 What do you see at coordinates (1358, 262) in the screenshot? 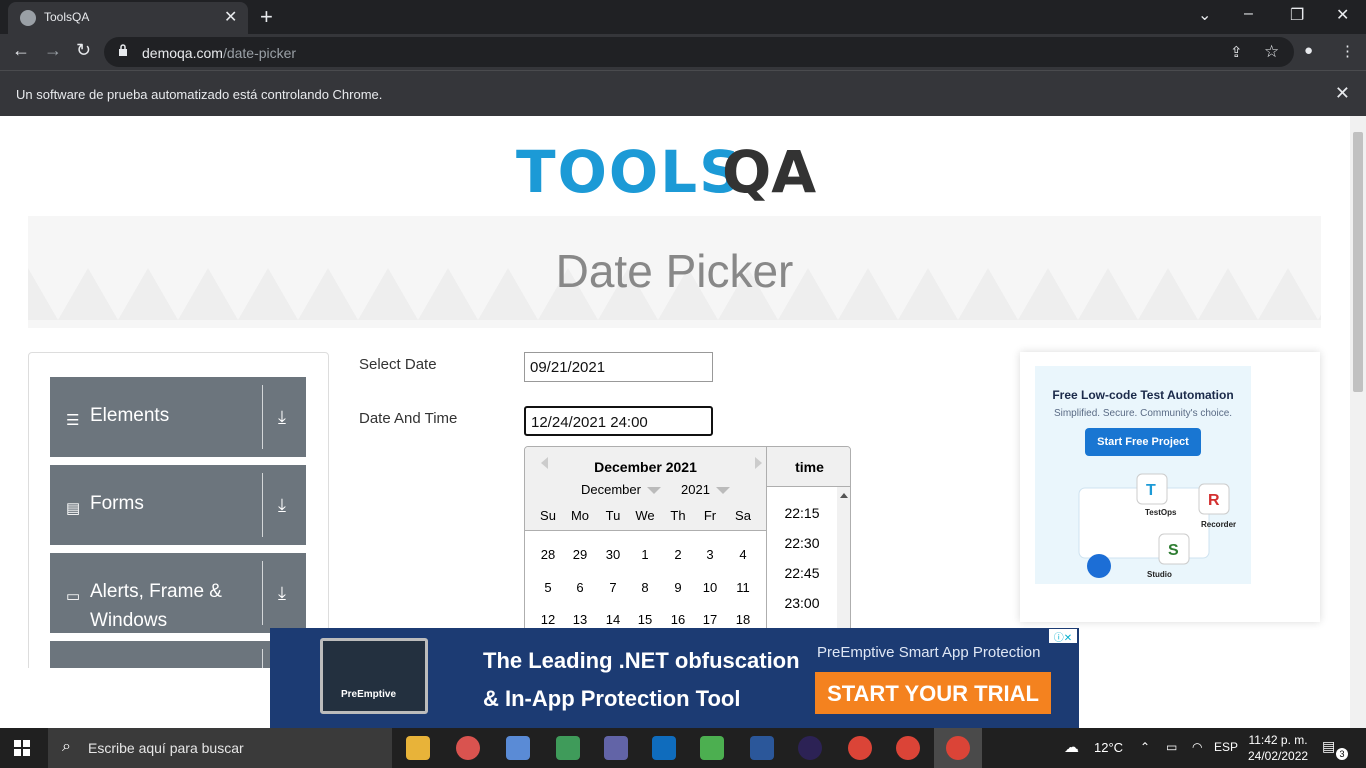
I see `scrollbar-thumb` at bounding box center [1358, 262].